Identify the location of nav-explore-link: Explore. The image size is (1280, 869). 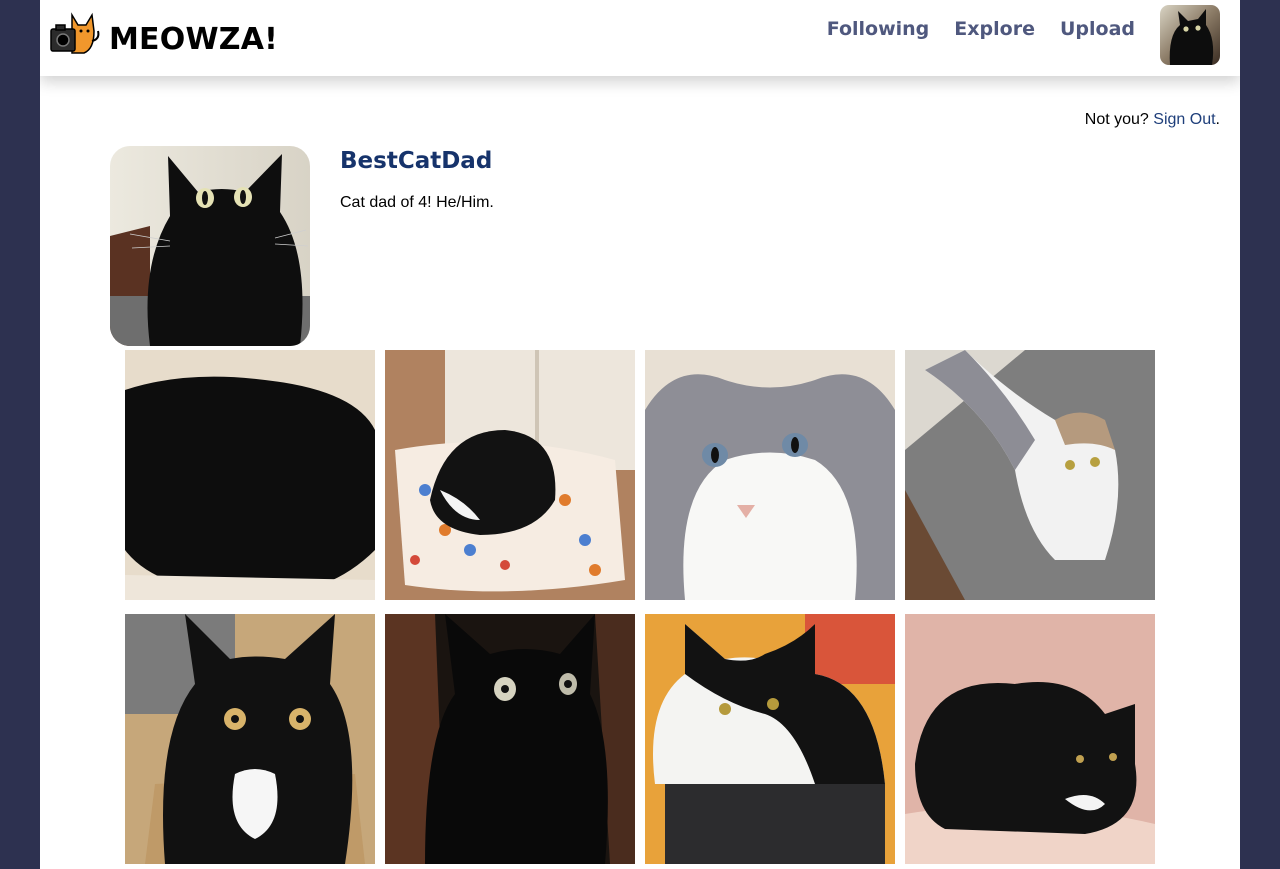
(994, 29).